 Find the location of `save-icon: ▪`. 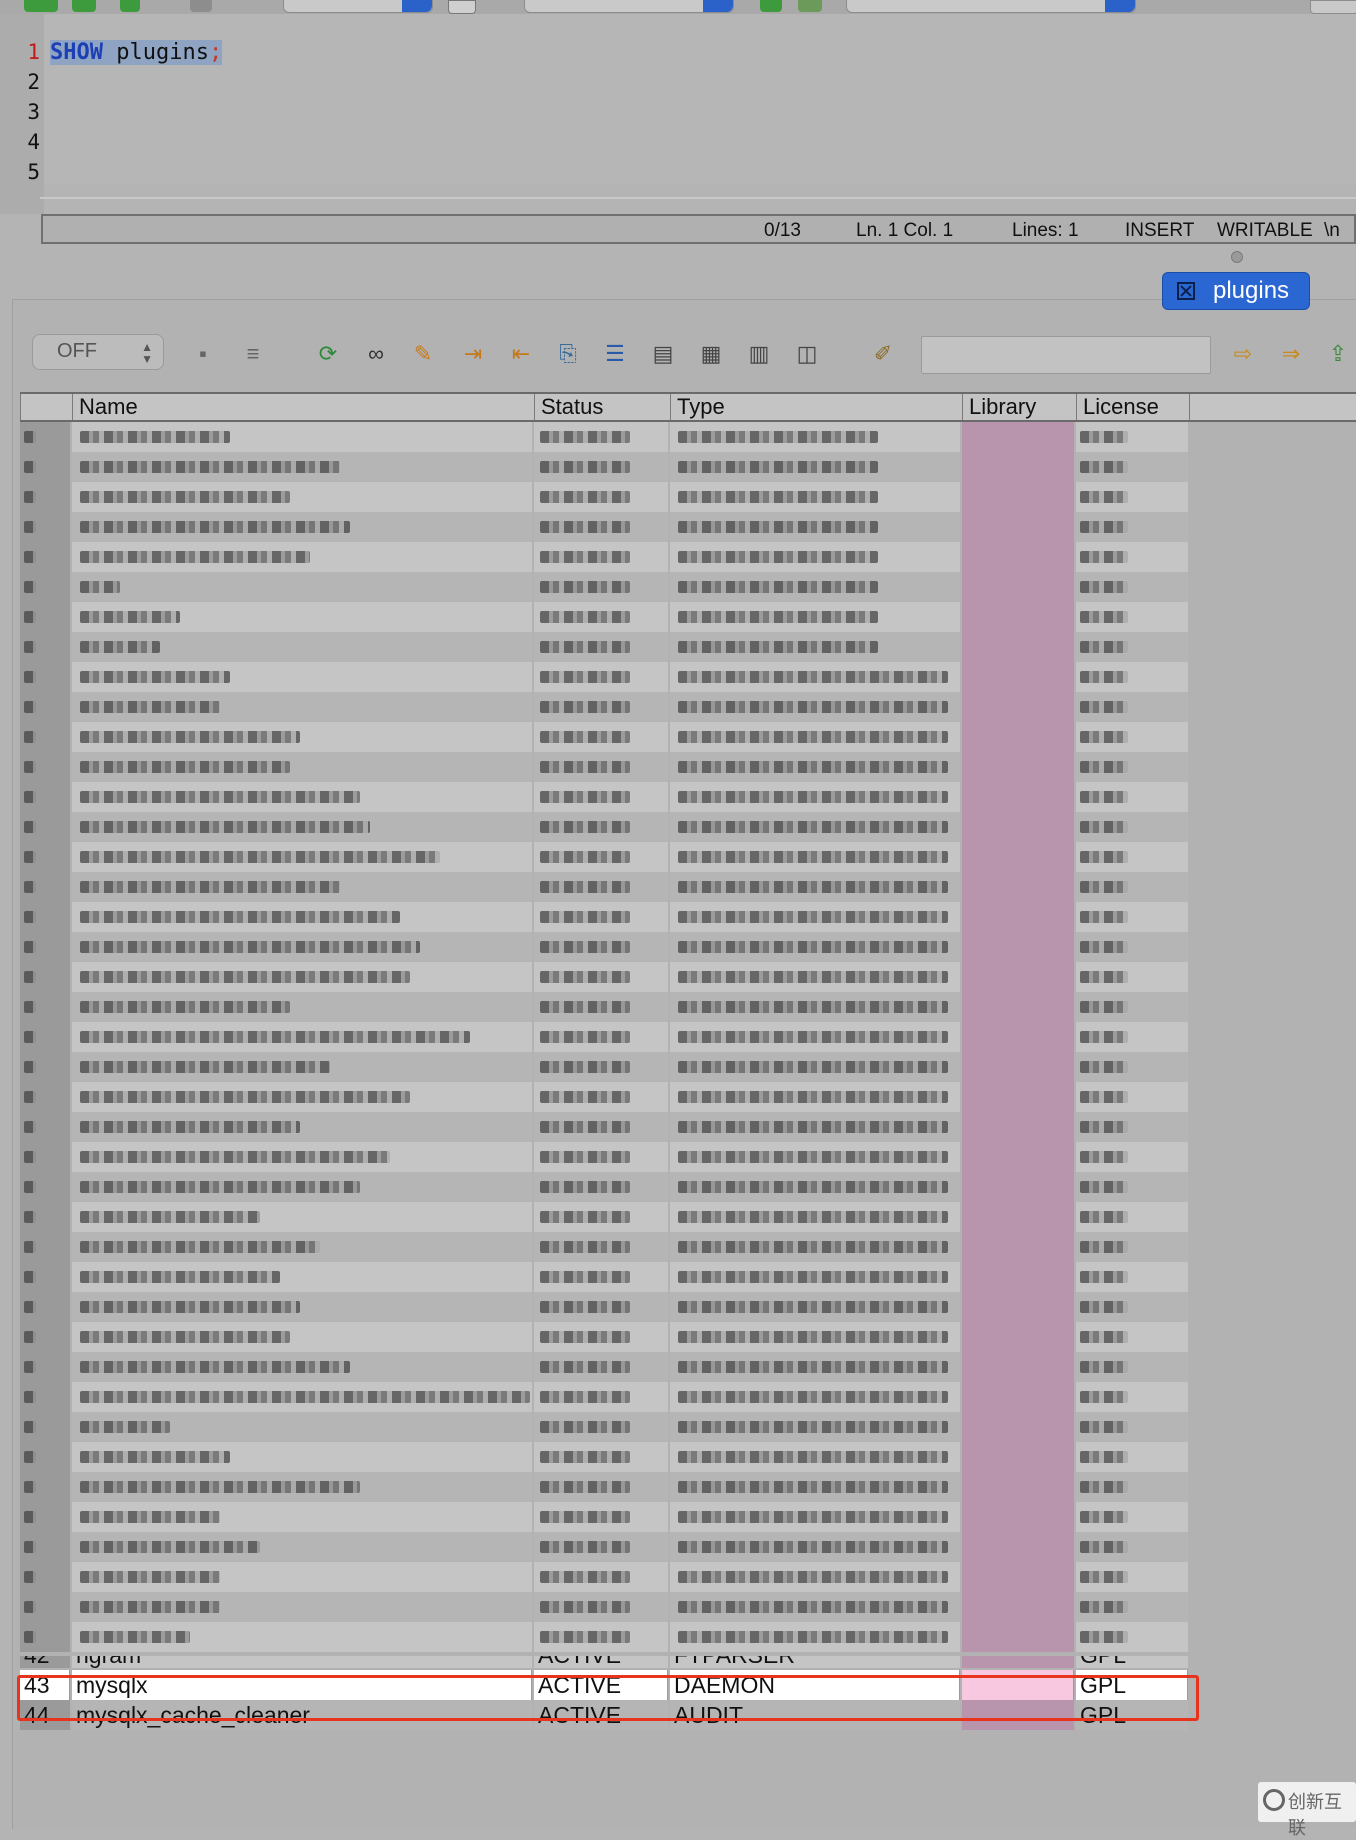

save-icon: ▪ is located at coordinates (203, 354).